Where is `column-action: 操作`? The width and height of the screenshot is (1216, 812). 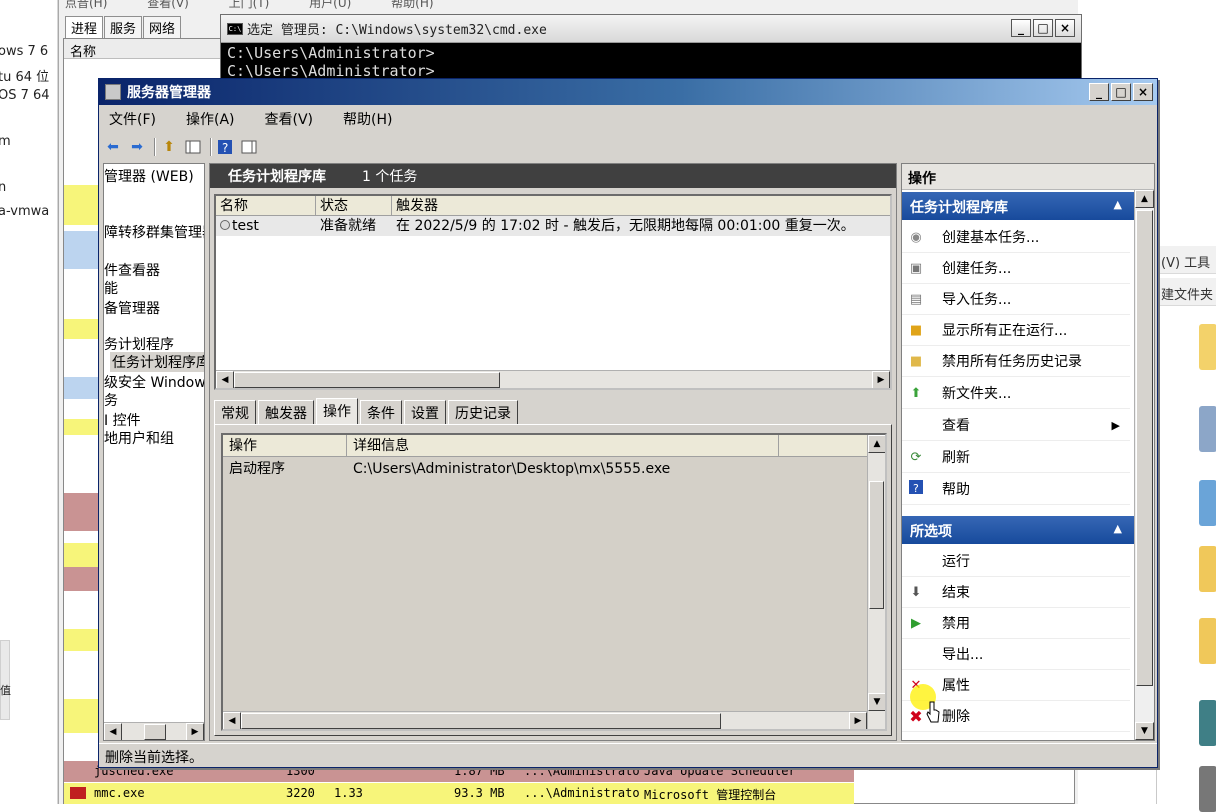
column-action: 操作 is located at coordinates (285, 445).